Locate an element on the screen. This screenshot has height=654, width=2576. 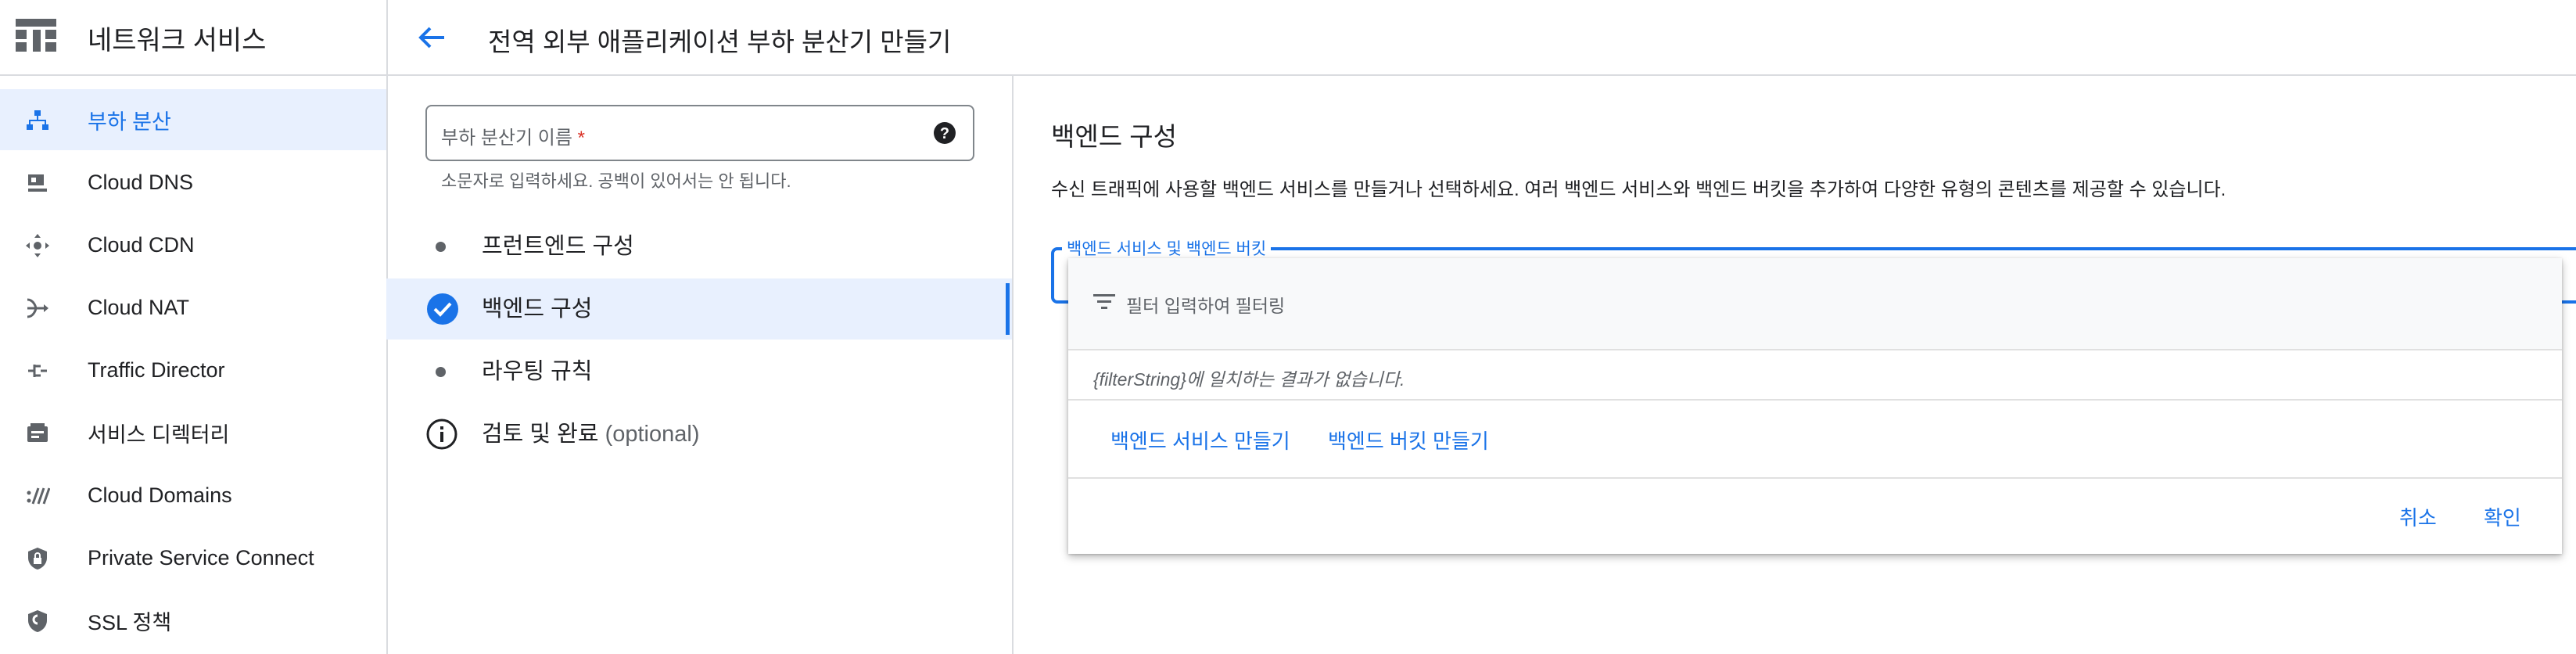
sidebar-item-label: Private Service Connect is located at coordinates (201, 558).